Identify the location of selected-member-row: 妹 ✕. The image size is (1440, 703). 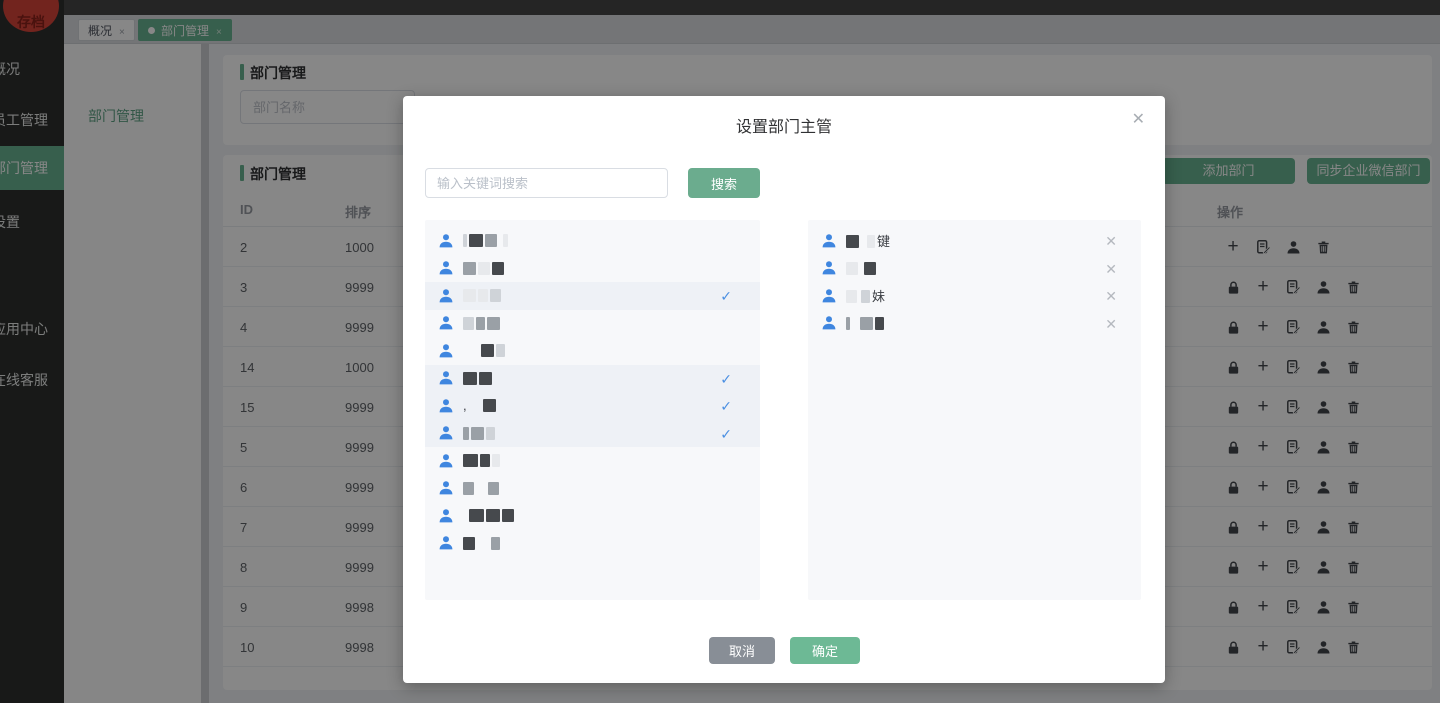
(974, 296).